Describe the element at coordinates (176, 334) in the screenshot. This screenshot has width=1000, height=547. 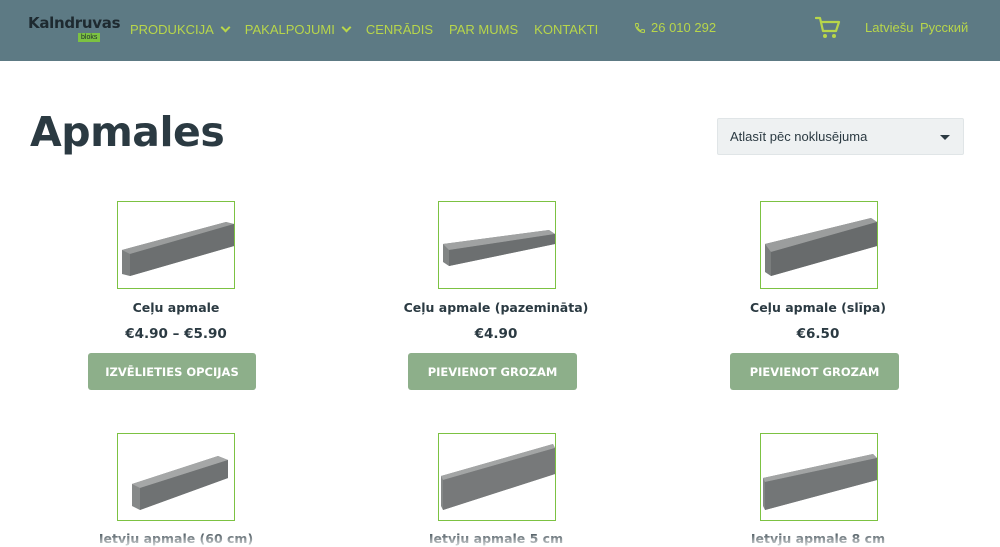
I see `product-price: €4.90 – €5.90` at that location.